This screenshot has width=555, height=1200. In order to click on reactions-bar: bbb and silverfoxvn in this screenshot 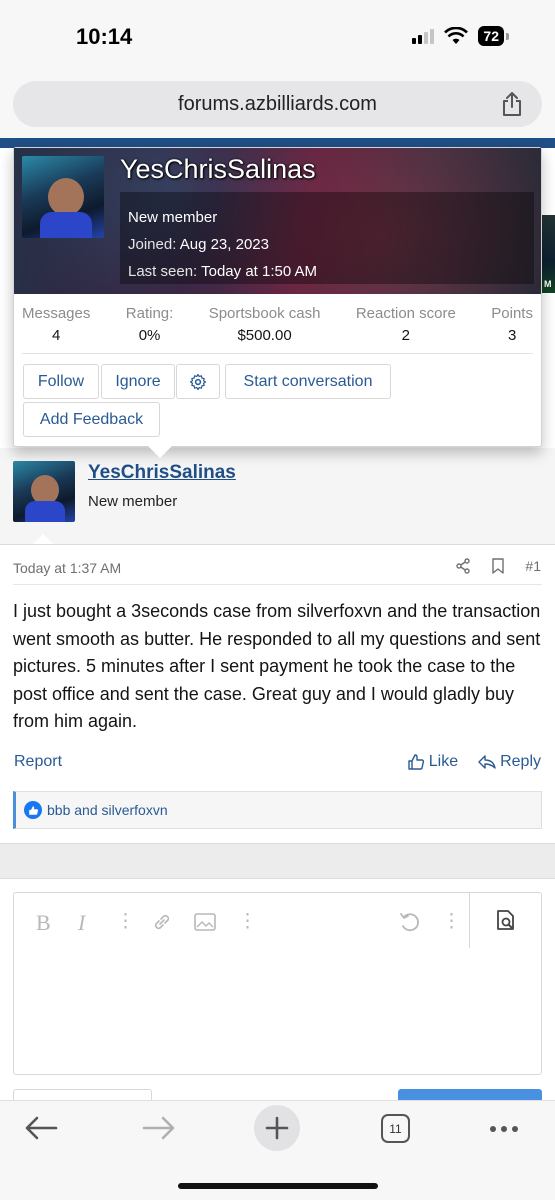, I will do `click(277, 810)`.